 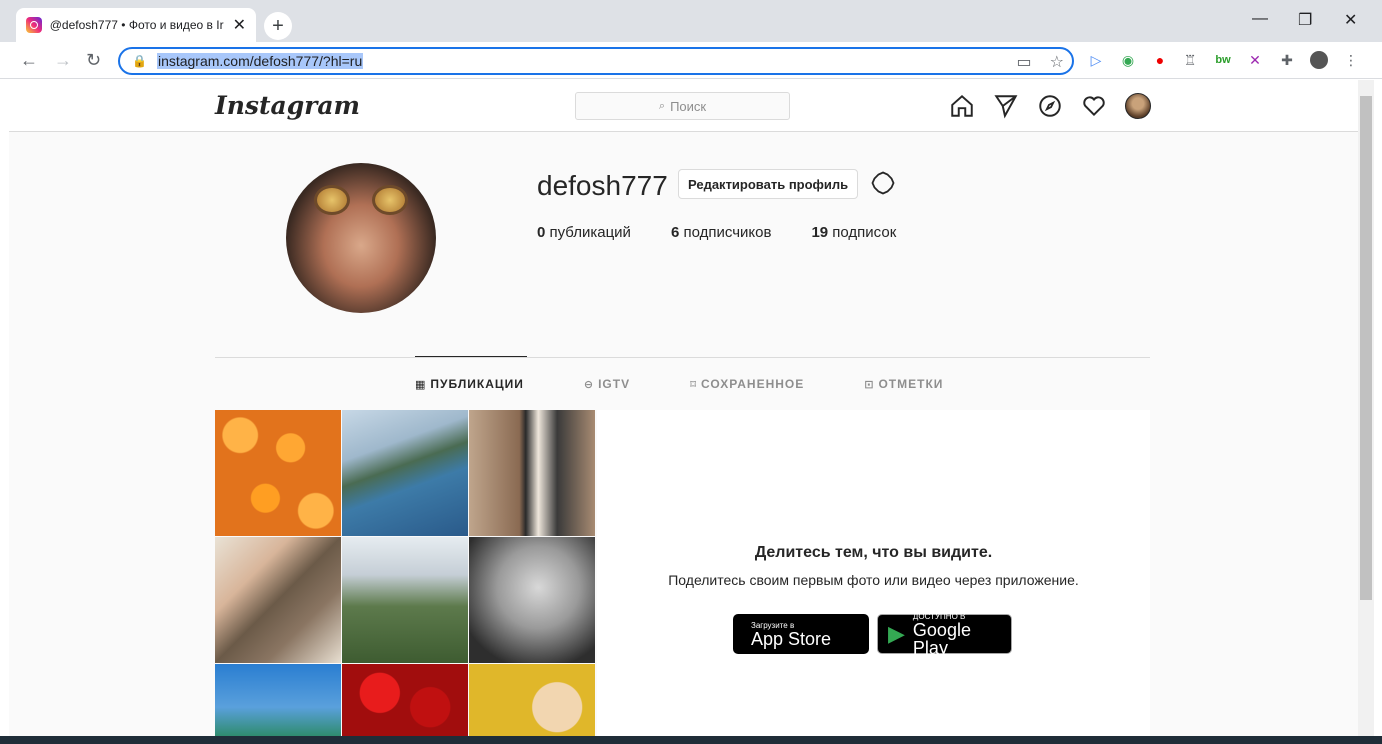 What do you see at coordinates (682, 357) in the screenshot?
I see `tabs-divider` at bounding box center [682, 357].